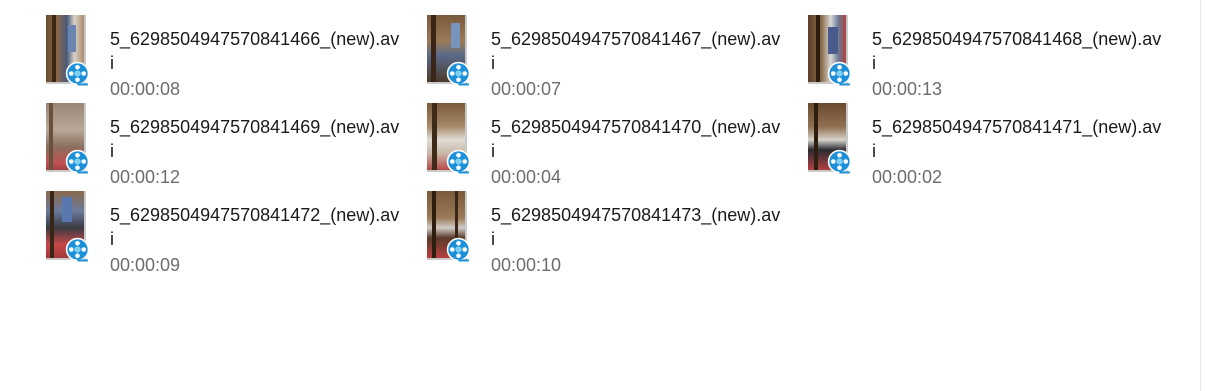 This screenshot has height=391, width=1206. I want to click on file-name: 5_6298504947570841470_(new).avi, so click(636, 139).